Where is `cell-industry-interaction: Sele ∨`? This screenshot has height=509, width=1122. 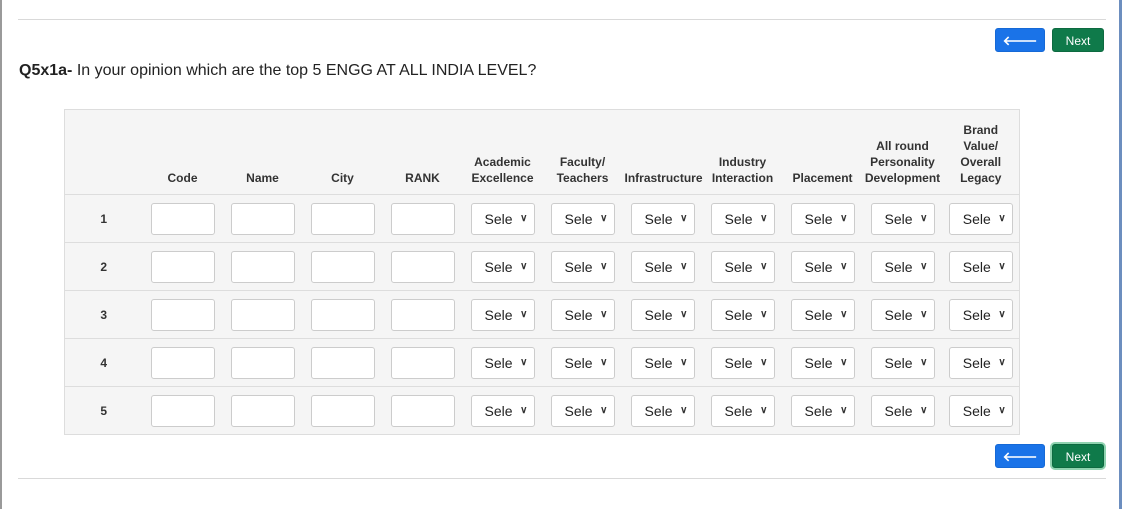 cell-industry-interaction: Sele ∨ is located at coordinates (742, 314).